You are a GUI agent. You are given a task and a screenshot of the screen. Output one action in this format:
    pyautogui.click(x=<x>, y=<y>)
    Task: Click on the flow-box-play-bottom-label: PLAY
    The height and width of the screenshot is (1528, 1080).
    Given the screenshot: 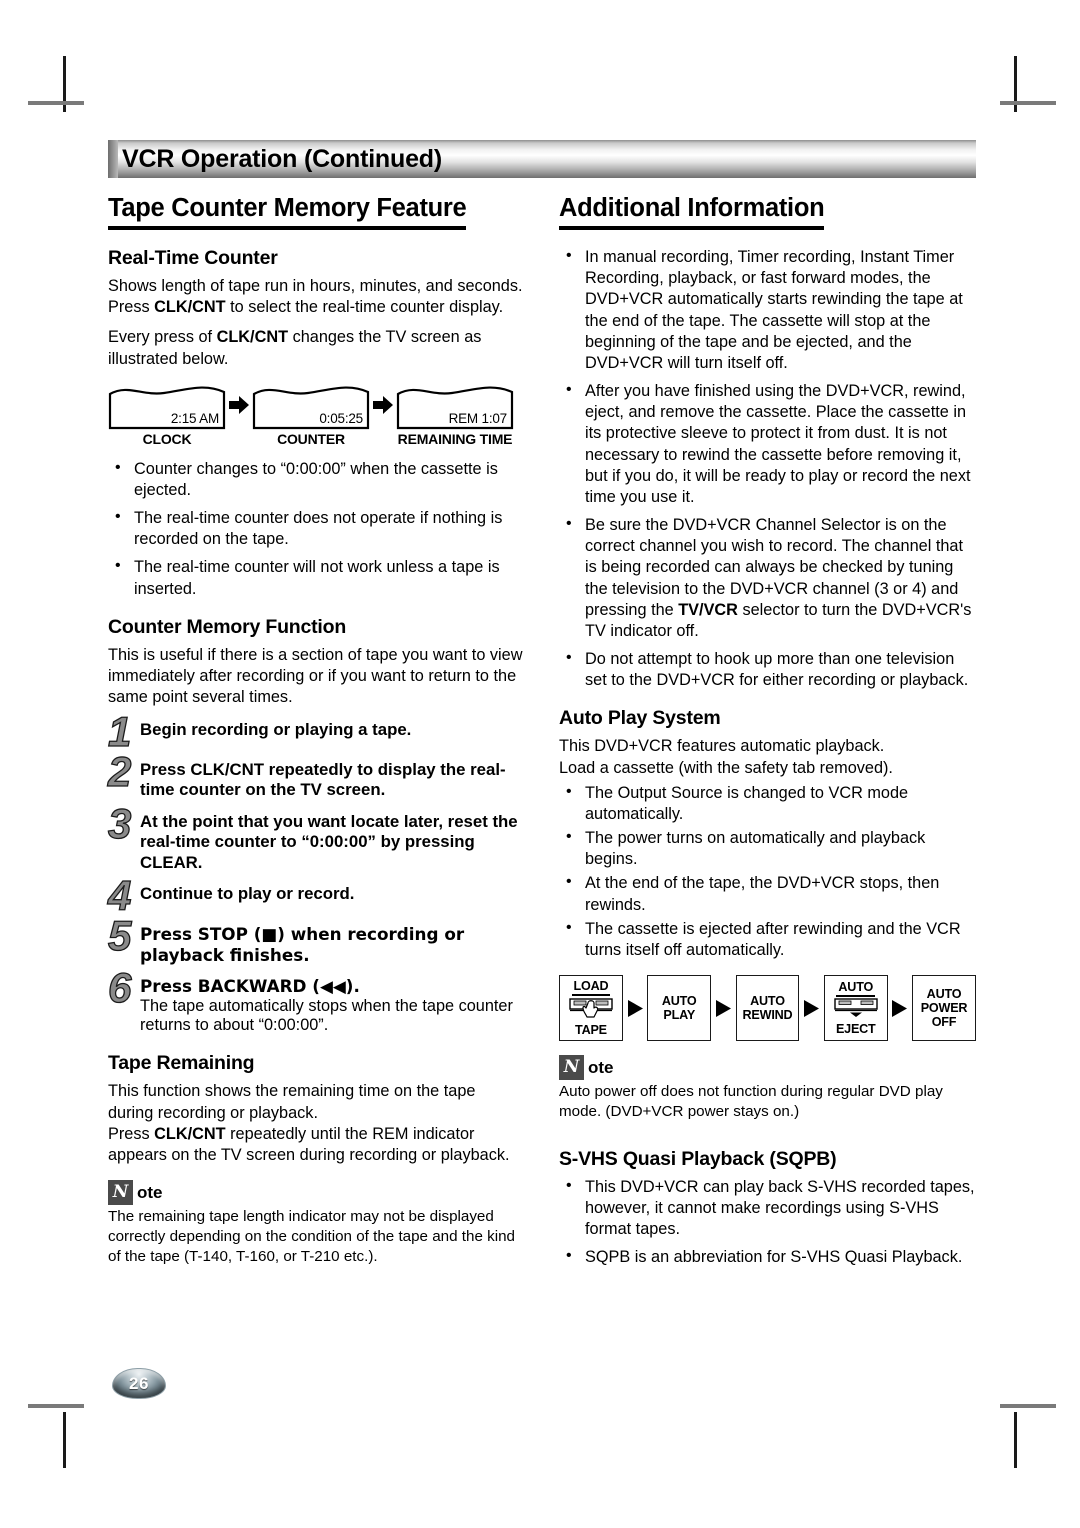 What is the action you would take?
    pyautogui.click(x=679, y=1015)
    